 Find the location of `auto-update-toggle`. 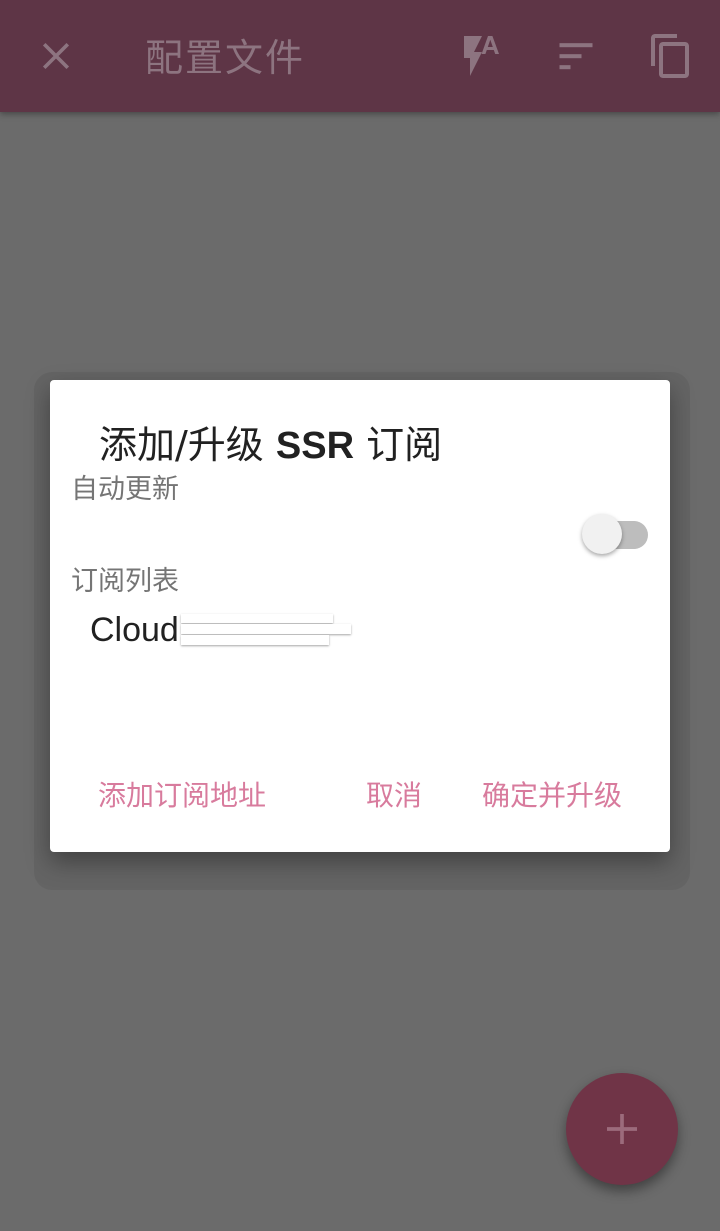

auto-update-toggle is located at coordinates (616, 534).